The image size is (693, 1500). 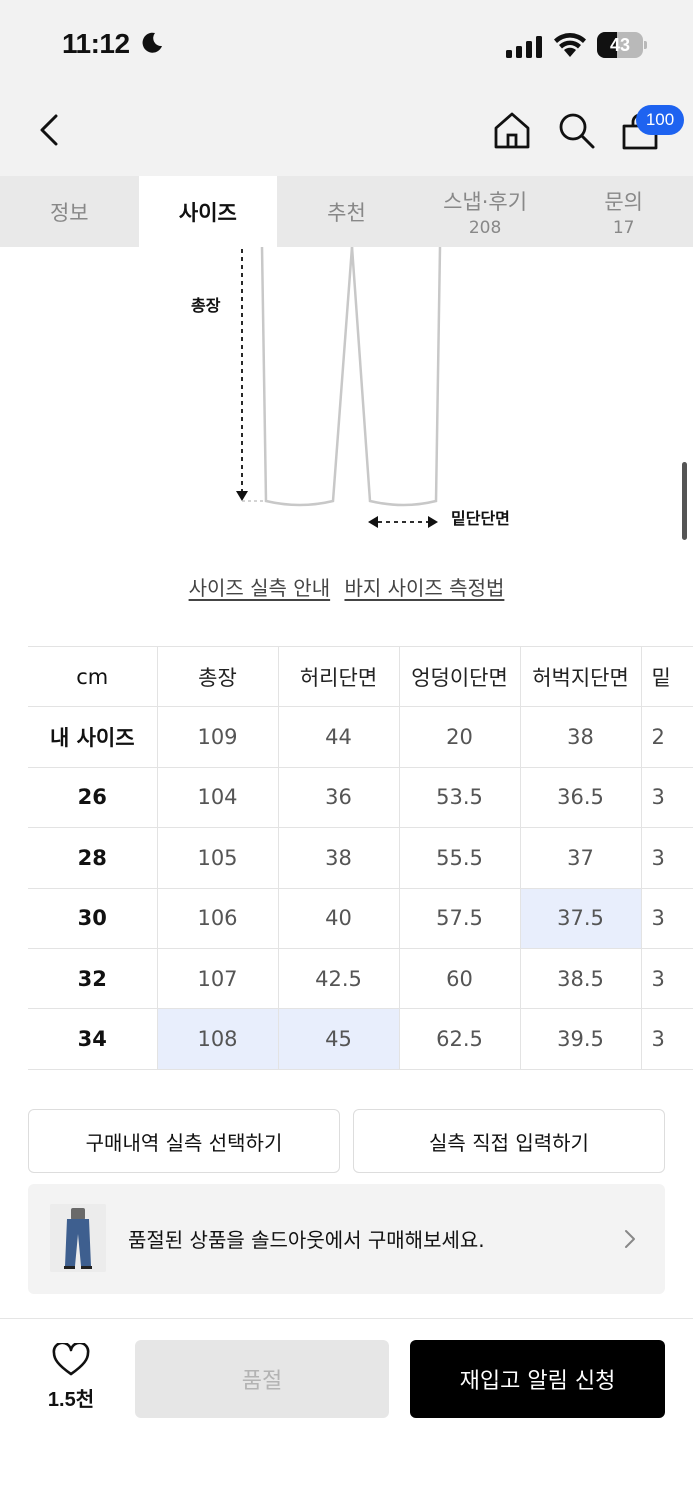 What do you see at coordinates (217, 978) in the screenshot?
I see `table-cell: 107` at bounding box center [217, 978].